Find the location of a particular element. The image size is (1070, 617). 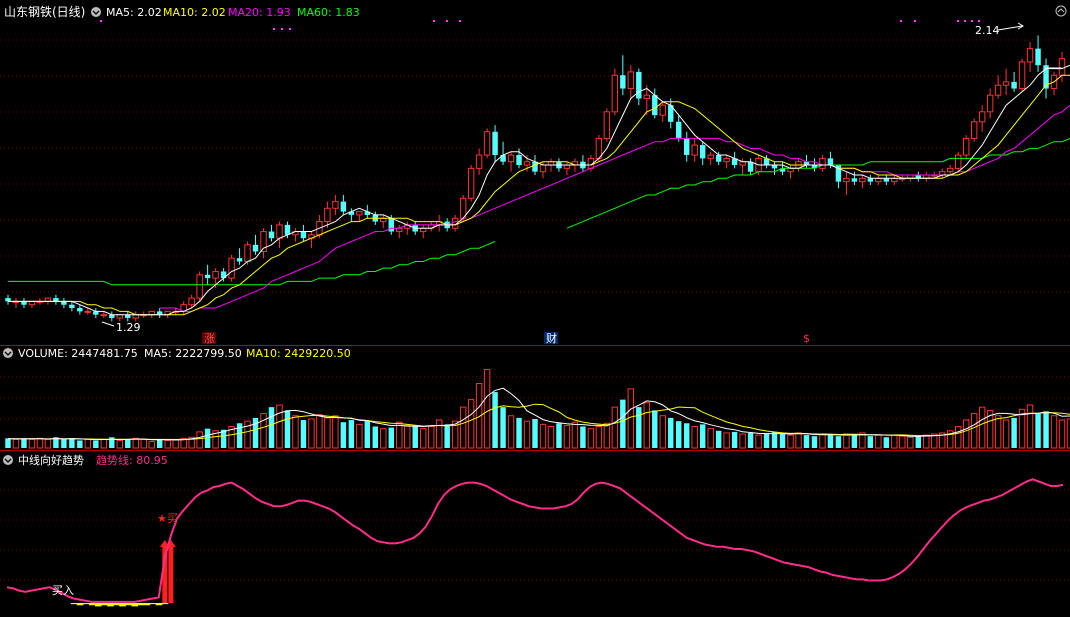

indicator-name: 中线向好趋势 is located at coordinates (51, 460).